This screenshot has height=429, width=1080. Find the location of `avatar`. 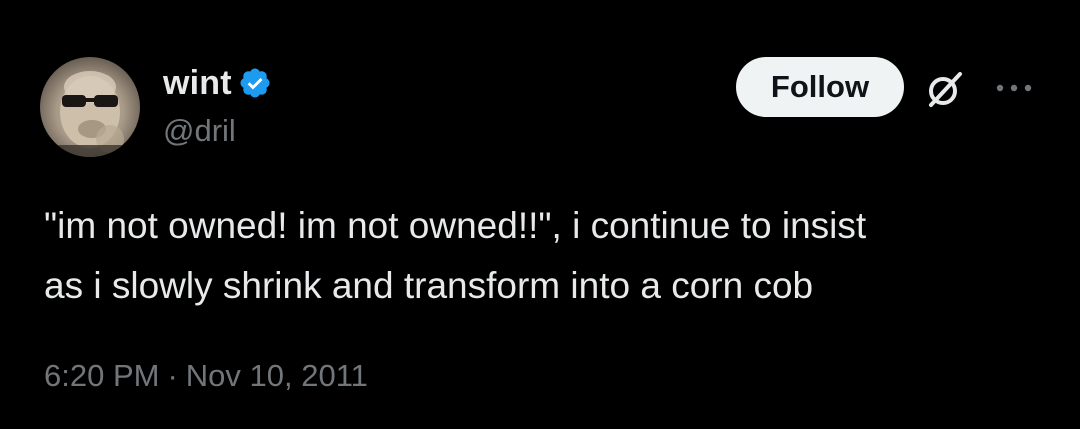

avatar is located at coordinates (90, 107).